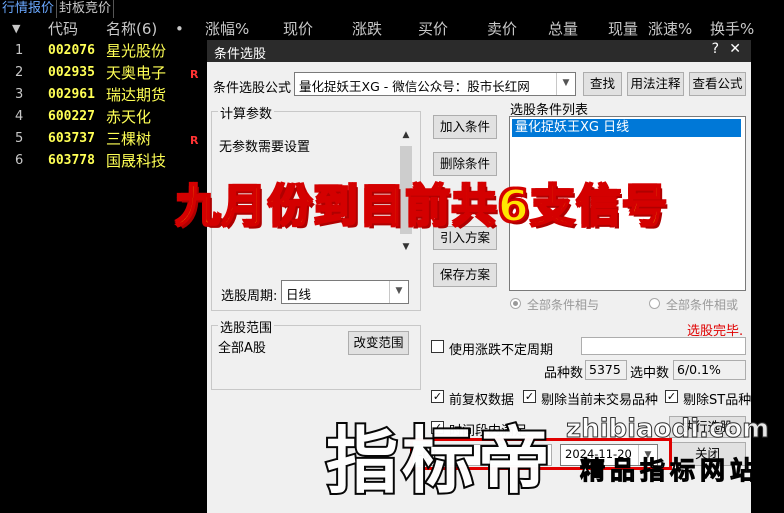 The image size is (784, 513). Describe the element at coordinates (19, 50) in the screenshot. I see `row-number: 1` at that location.